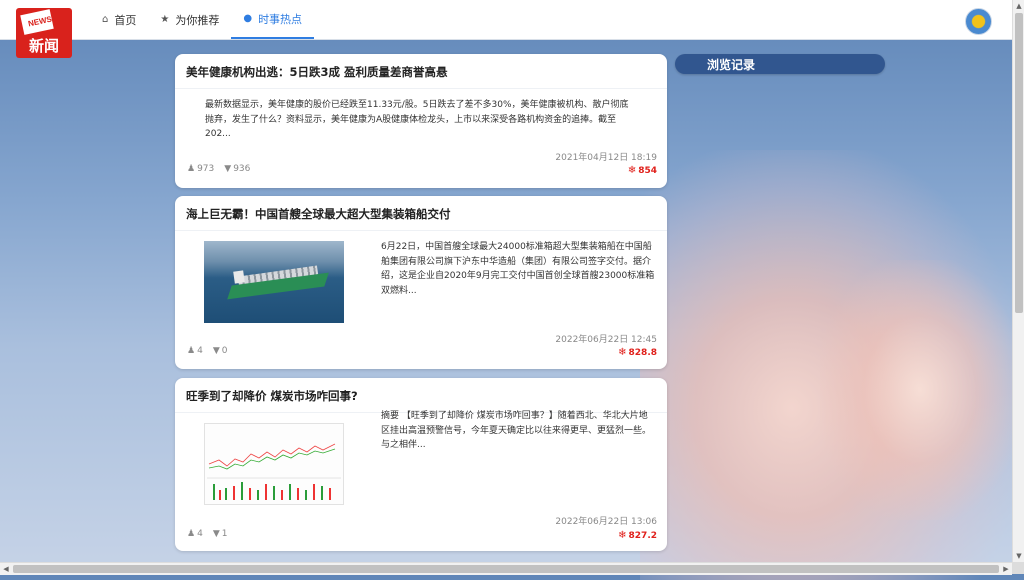  Describe the element at coordinates (318, 214) in the screenshot. I see `article-title: 海上巨无霸！中国首艘全球最大超大型集装箱船交付` at that location.